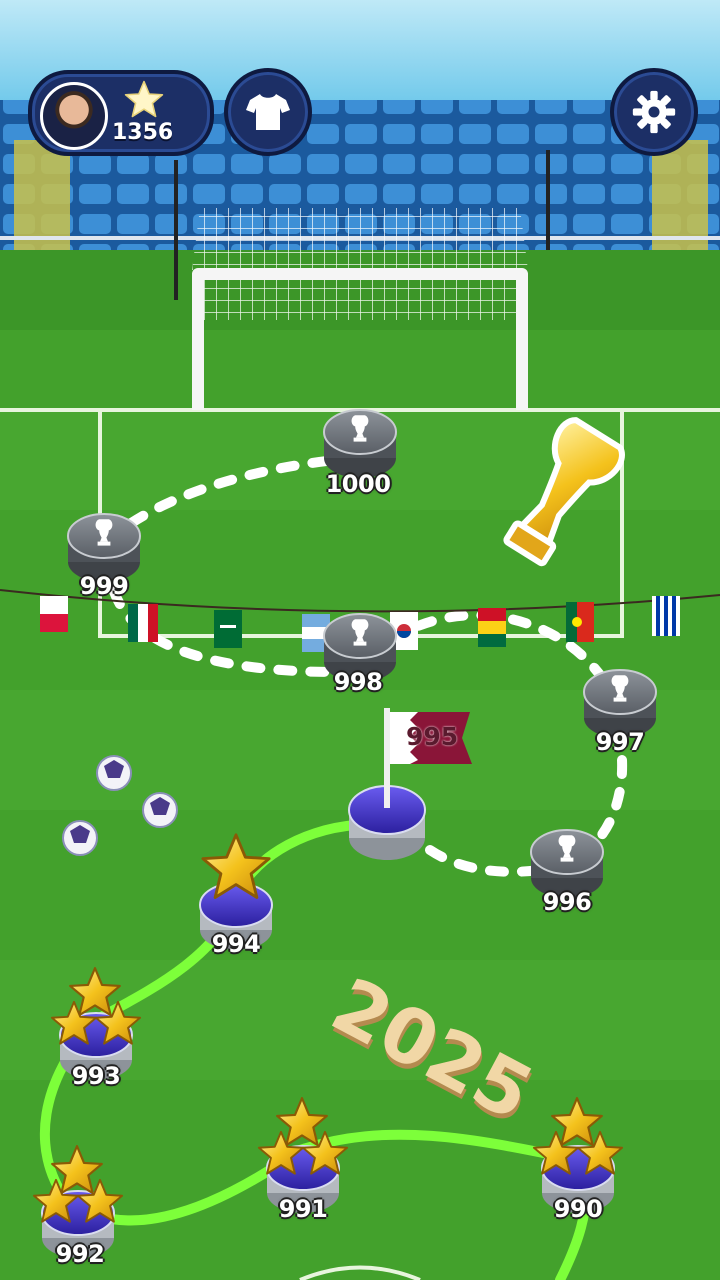 The width and height of the screenshot is (720, 1280). I want to click on level-label-992: 992, so click(80, 1254).